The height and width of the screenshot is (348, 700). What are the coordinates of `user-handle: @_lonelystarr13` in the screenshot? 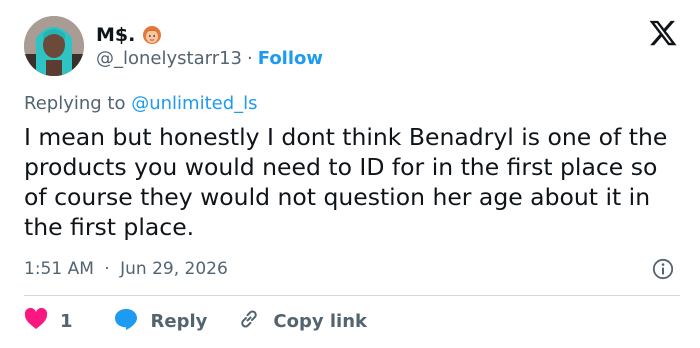 It's located at (169, 58).